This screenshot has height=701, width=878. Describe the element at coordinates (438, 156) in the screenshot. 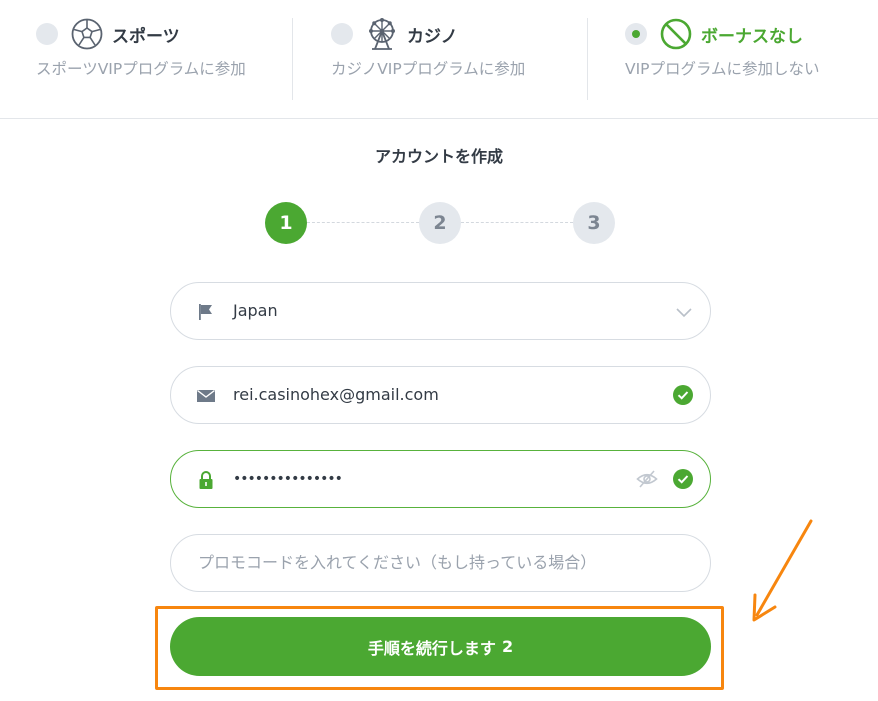

I see `form-title: アカウントを作成` at that location.